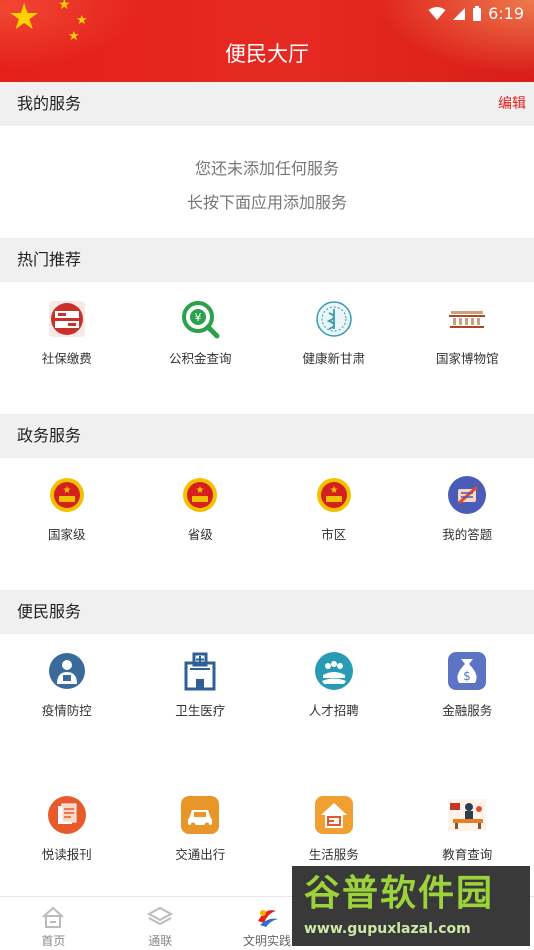  I want to click on service-my-quiz: 我的答题, so click(467, 509).